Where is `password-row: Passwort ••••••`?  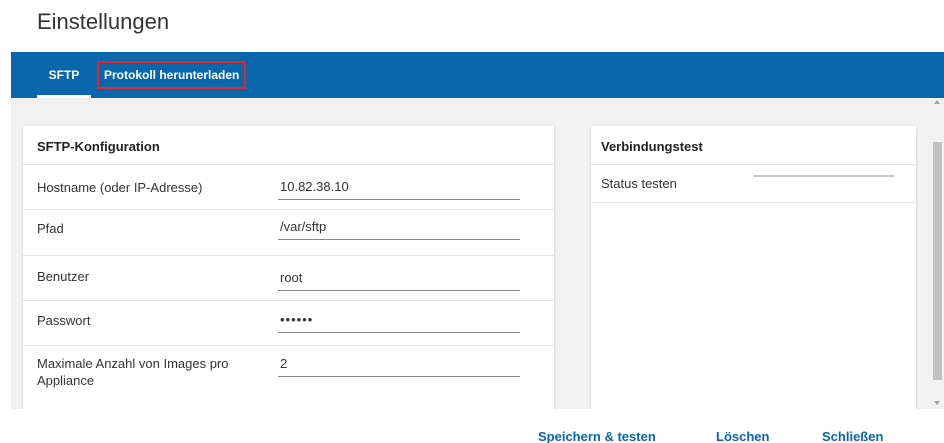
password-row: Passwort •••••• is located at coordinates (288, 322).